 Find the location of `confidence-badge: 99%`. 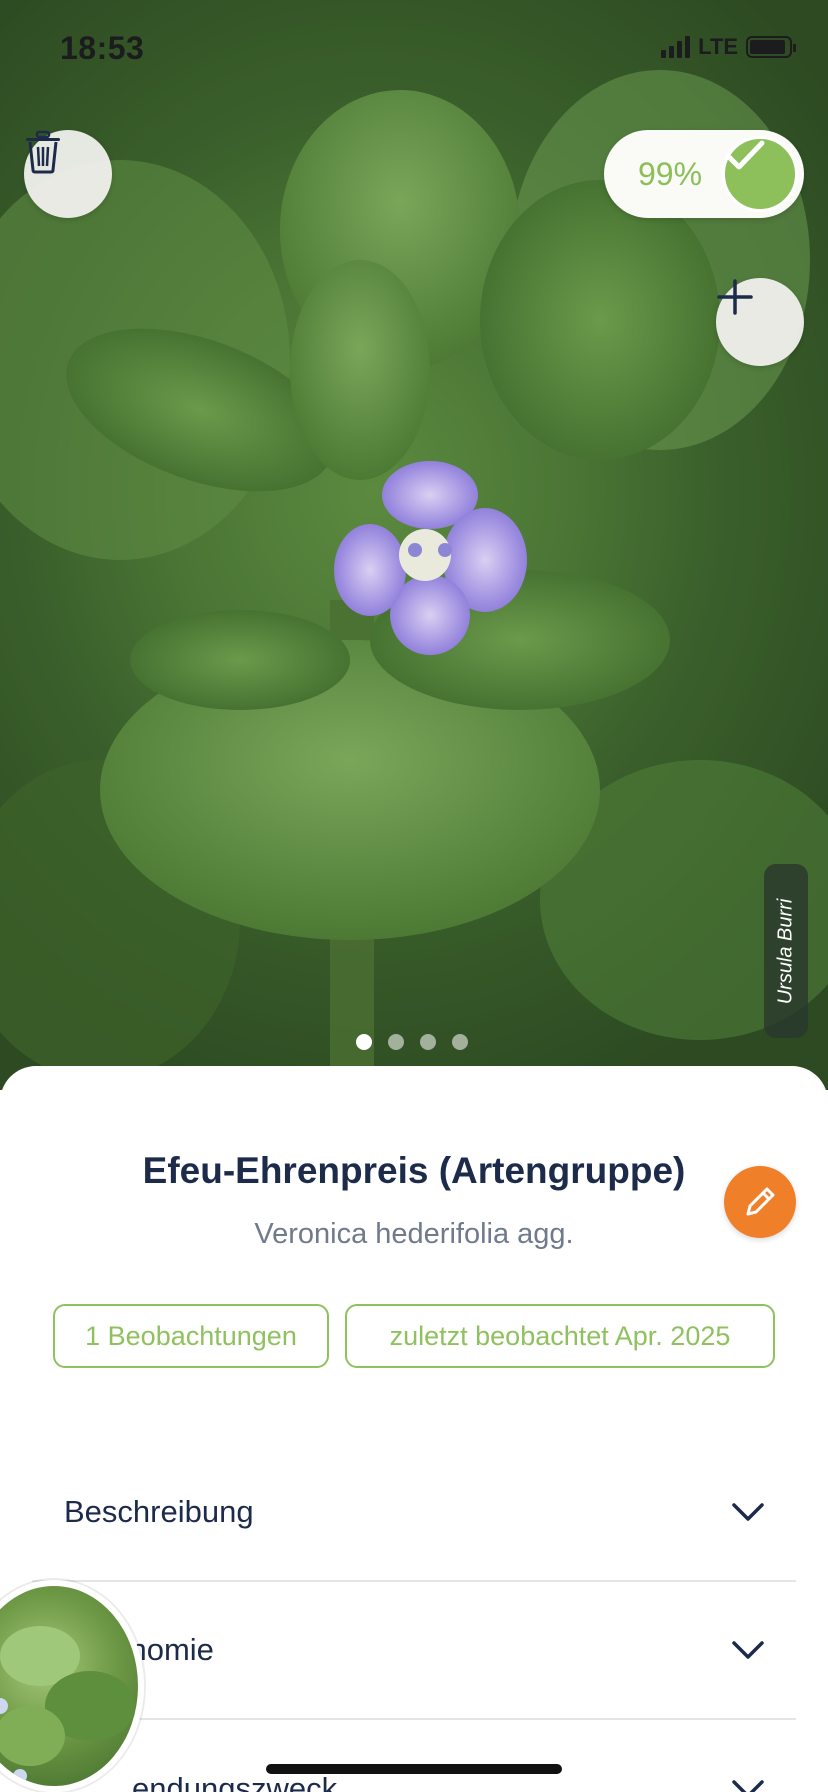

confidence-badge: 99% is located at coordinates (704, 174).